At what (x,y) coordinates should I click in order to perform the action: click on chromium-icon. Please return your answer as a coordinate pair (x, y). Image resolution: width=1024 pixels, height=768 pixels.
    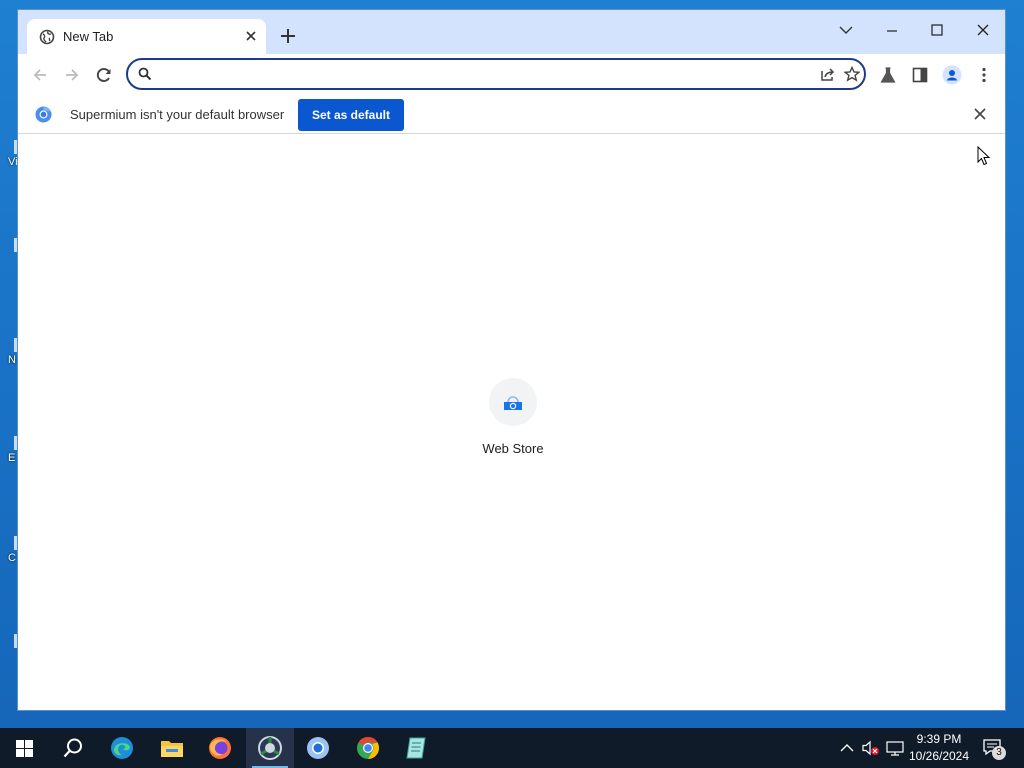
    Looking at the image, I should click on (318, 748).